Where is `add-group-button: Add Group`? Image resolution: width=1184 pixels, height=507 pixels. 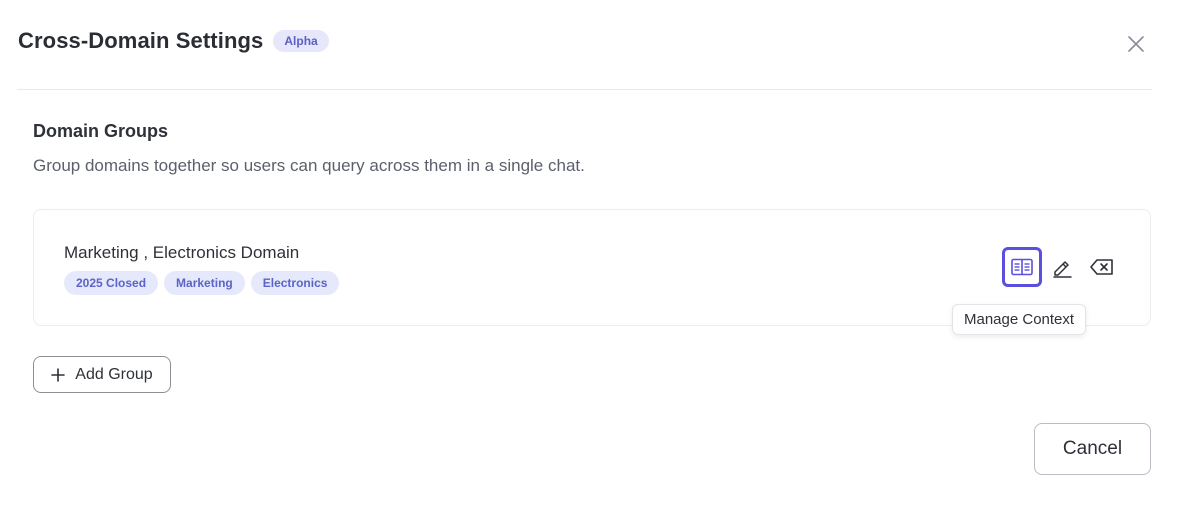 add-group-button: Add Group is located at coordinates (102, 374).